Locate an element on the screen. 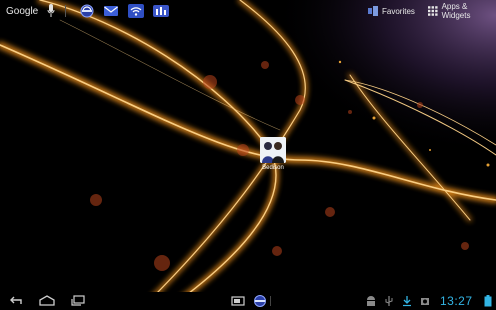  back-icon is located at coordinates (16, 301).